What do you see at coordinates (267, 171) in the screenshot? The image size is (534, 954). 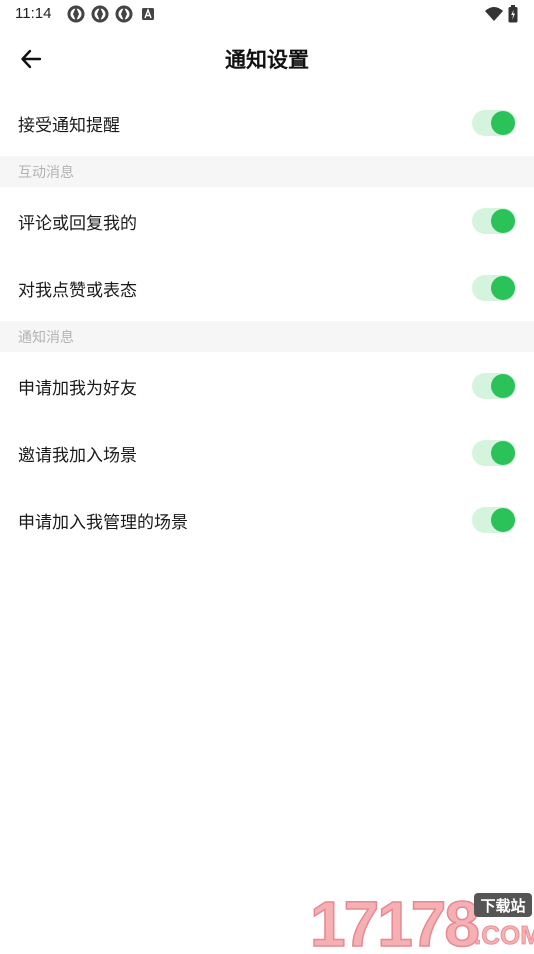 I see `section-header-interaction: 互动消息` at bounding box center [267, 171].